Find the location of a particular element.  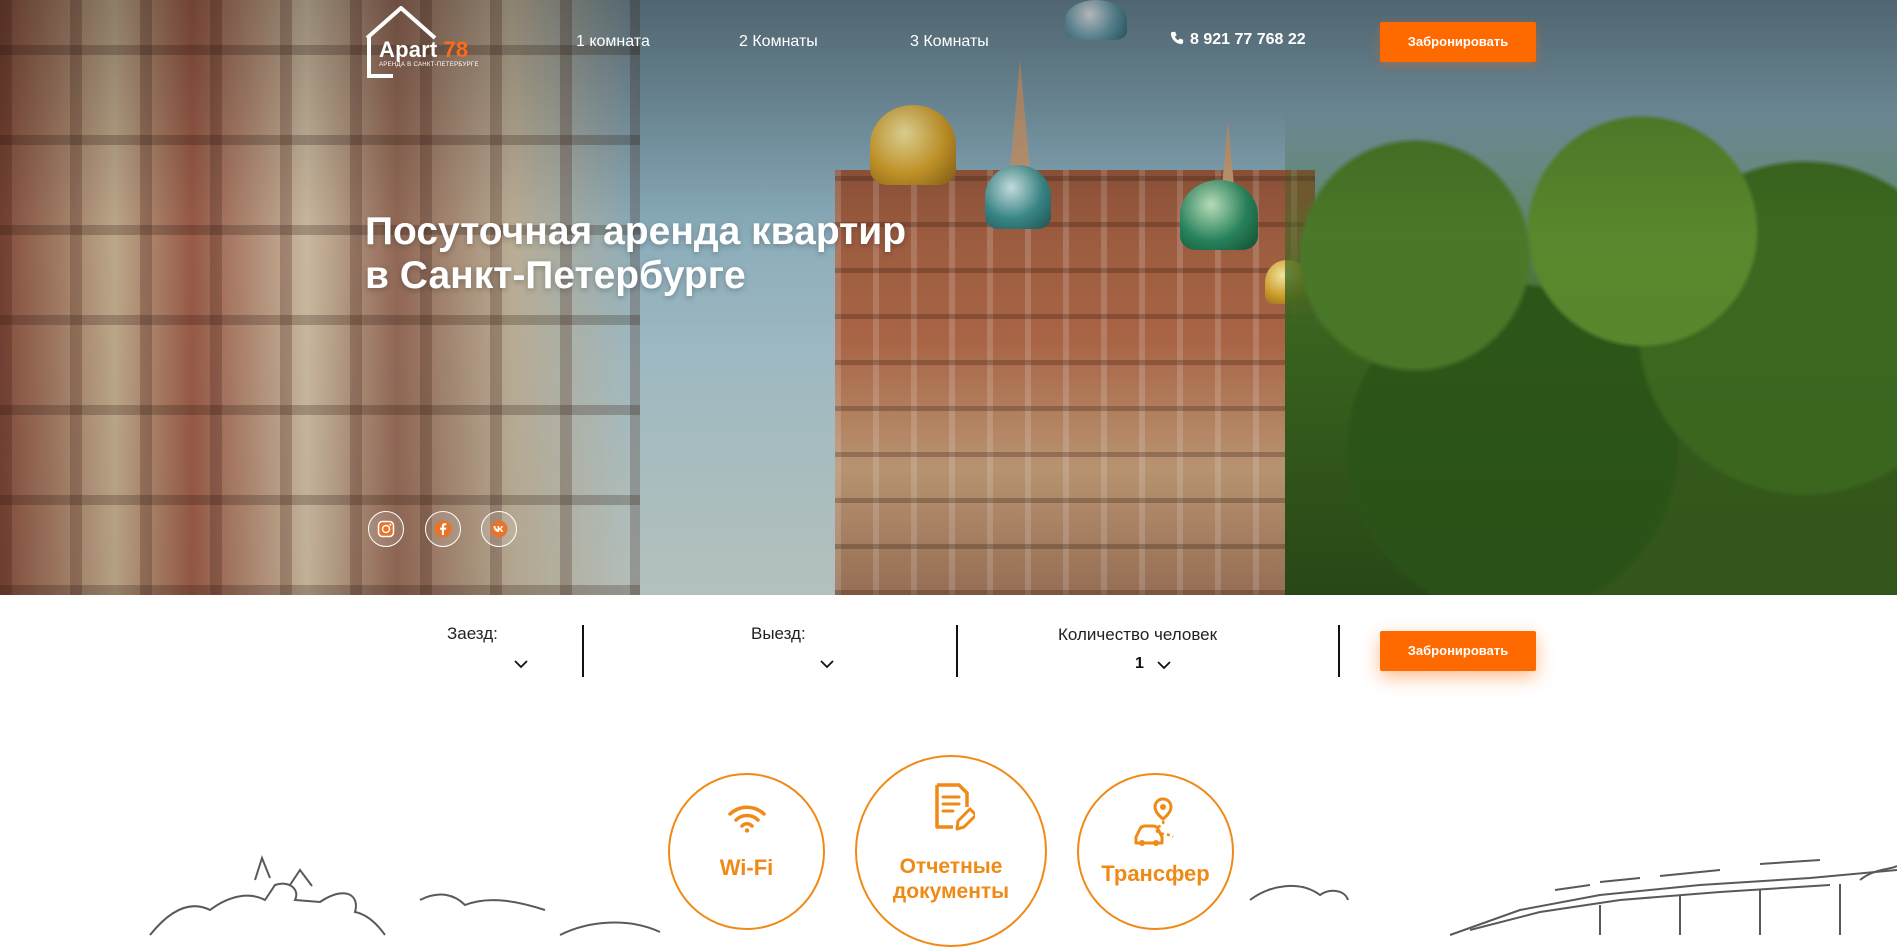

logo: Apart 78 АРЕНДА В САНКТ-ПЕТЕРБУРГЕ is located at coordinates (430, 42).